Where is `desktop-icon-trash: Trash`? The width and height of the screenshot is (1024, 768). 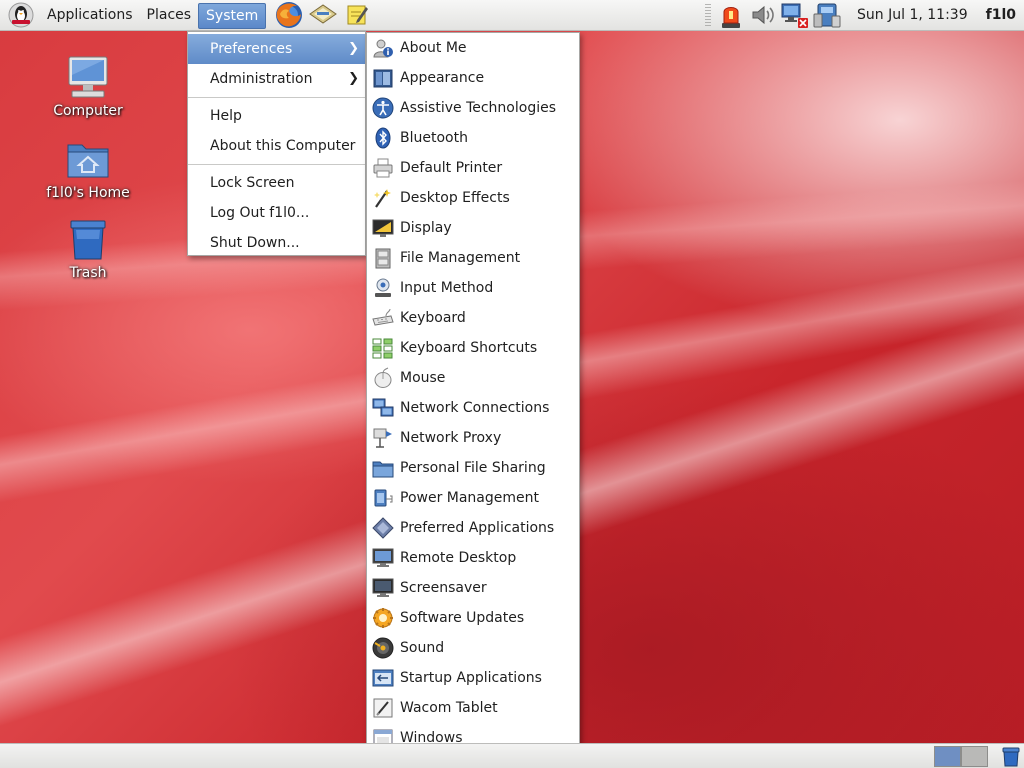
desktop-icon-trash: Trash is located at coordinates (88, 248).